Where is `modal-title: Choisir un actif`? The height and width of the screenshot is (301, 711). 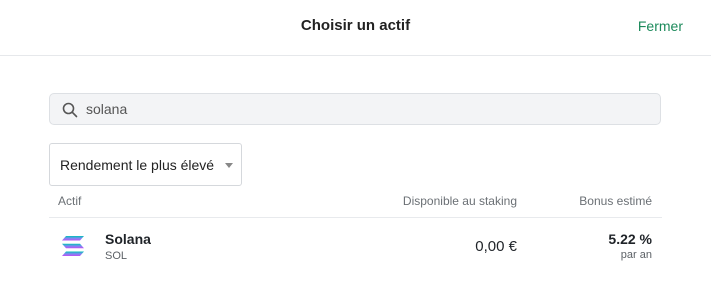
modal-title: Choisir un actif is located at coordinates (355, 25).